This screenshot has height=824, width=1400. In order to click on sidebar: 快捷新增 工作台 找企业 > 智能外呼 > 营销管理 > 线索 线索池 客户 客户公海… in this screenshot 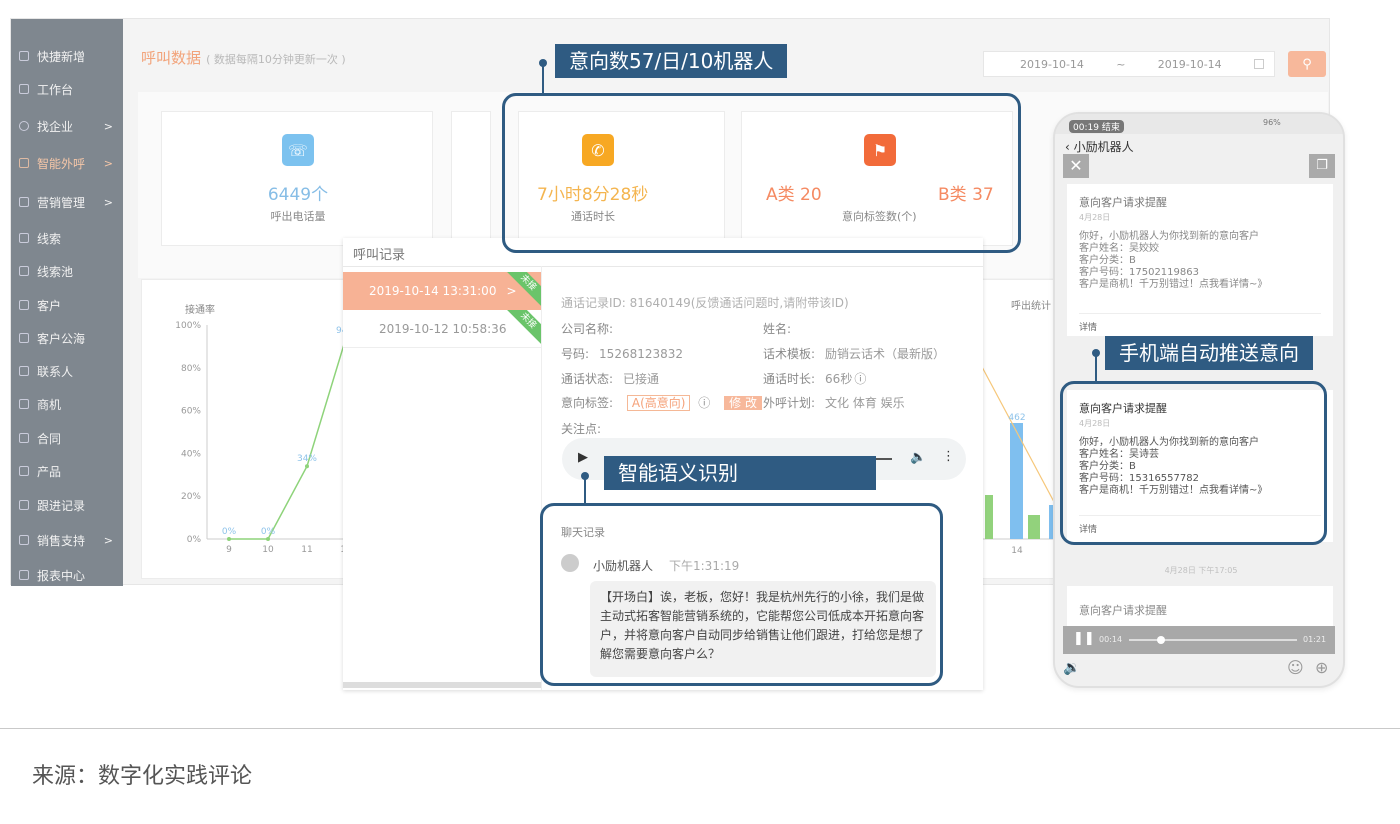, I will do `click(67, 302)`.